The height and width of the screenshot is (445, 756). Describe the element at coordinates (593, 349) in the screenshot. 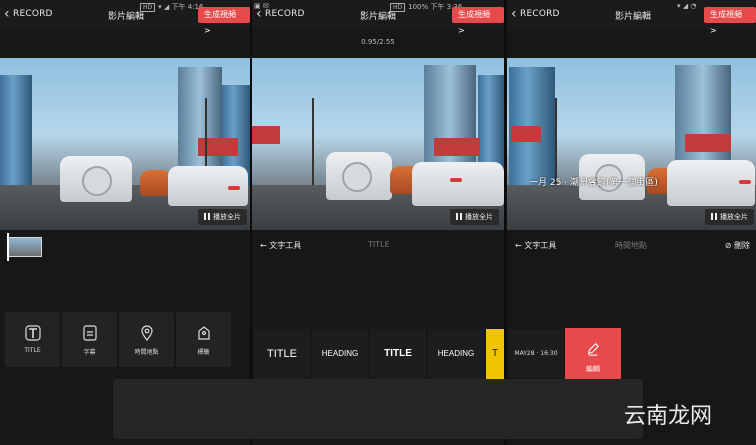

I see `pencil-icon` at that location.